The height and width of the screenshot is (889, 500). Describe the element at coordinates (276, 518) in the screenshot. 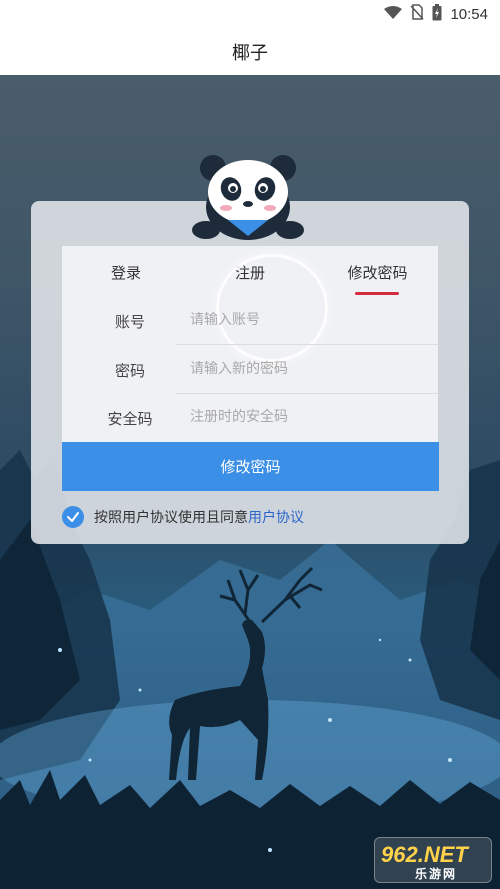

I see `user-agreement-link: 用户协议` at that location.